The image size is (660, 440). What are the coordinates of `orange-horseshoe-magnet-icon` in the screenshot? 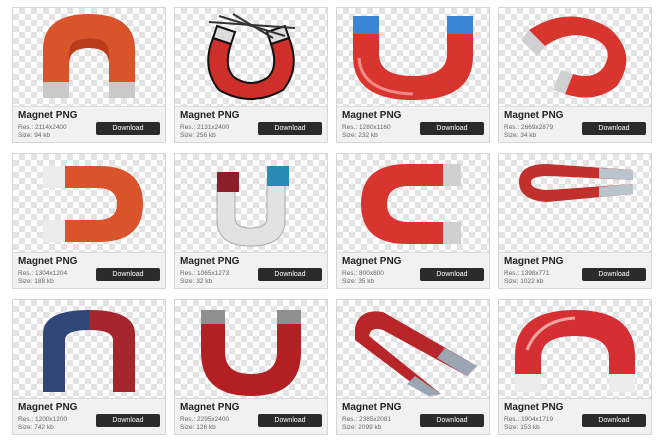 It's located at (89, 56).